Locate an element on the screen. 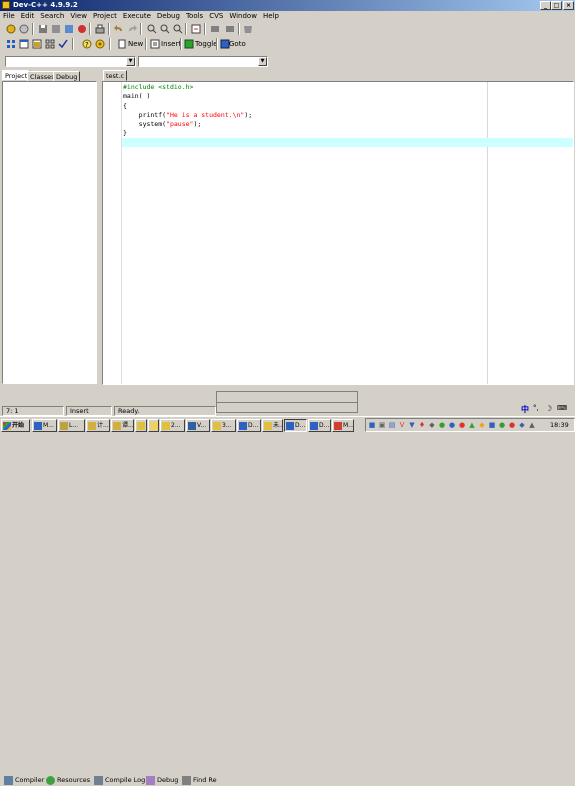 This screenshot has height=786, width=575. project-tree is located at coordinates (49, 232).